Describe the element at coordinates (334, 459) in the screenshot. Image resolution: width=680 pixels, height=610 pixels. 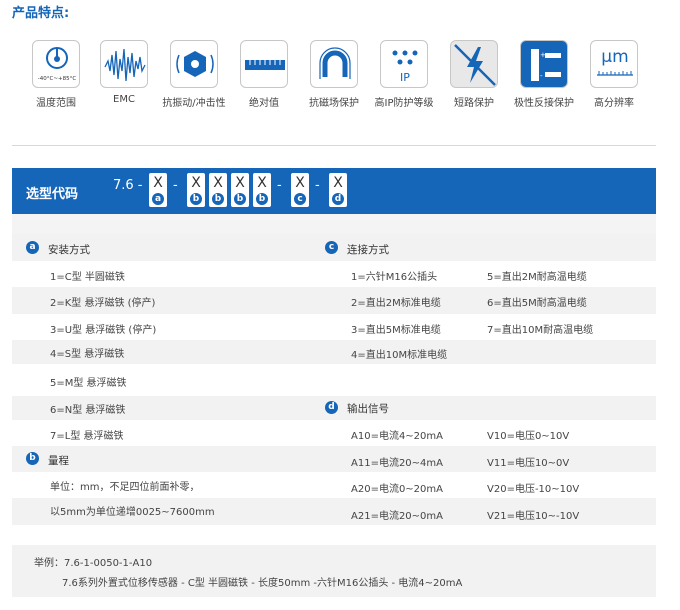
I see `table-row: b 量程 A11=电流20~4mA V11=电压10~0V` at that location.